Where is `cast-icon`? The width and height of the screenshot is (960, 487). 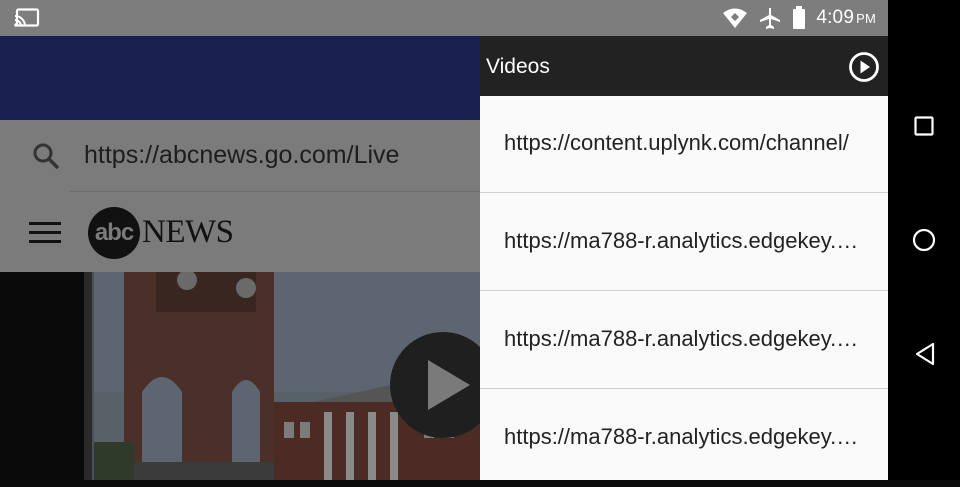
cast-icon is located at coordinates (27, 17).